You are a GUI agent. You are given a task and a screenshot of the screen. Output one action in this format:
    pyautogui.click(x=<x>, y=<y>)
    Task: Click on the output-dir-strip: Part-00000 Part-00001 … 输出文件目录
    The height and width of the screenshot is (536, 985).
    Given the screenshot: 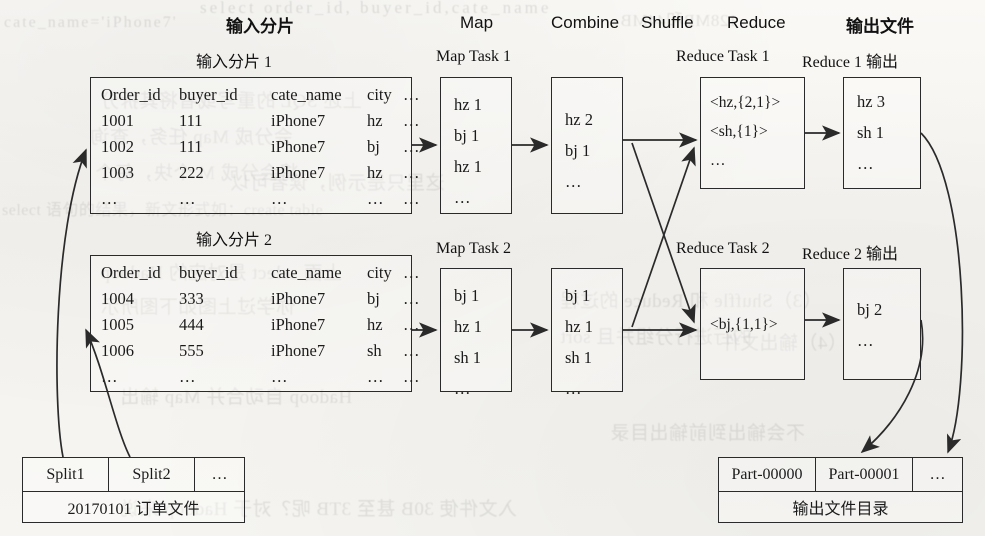 What is the action you would take?
    pyautogui.click(x=840, y=490)
    